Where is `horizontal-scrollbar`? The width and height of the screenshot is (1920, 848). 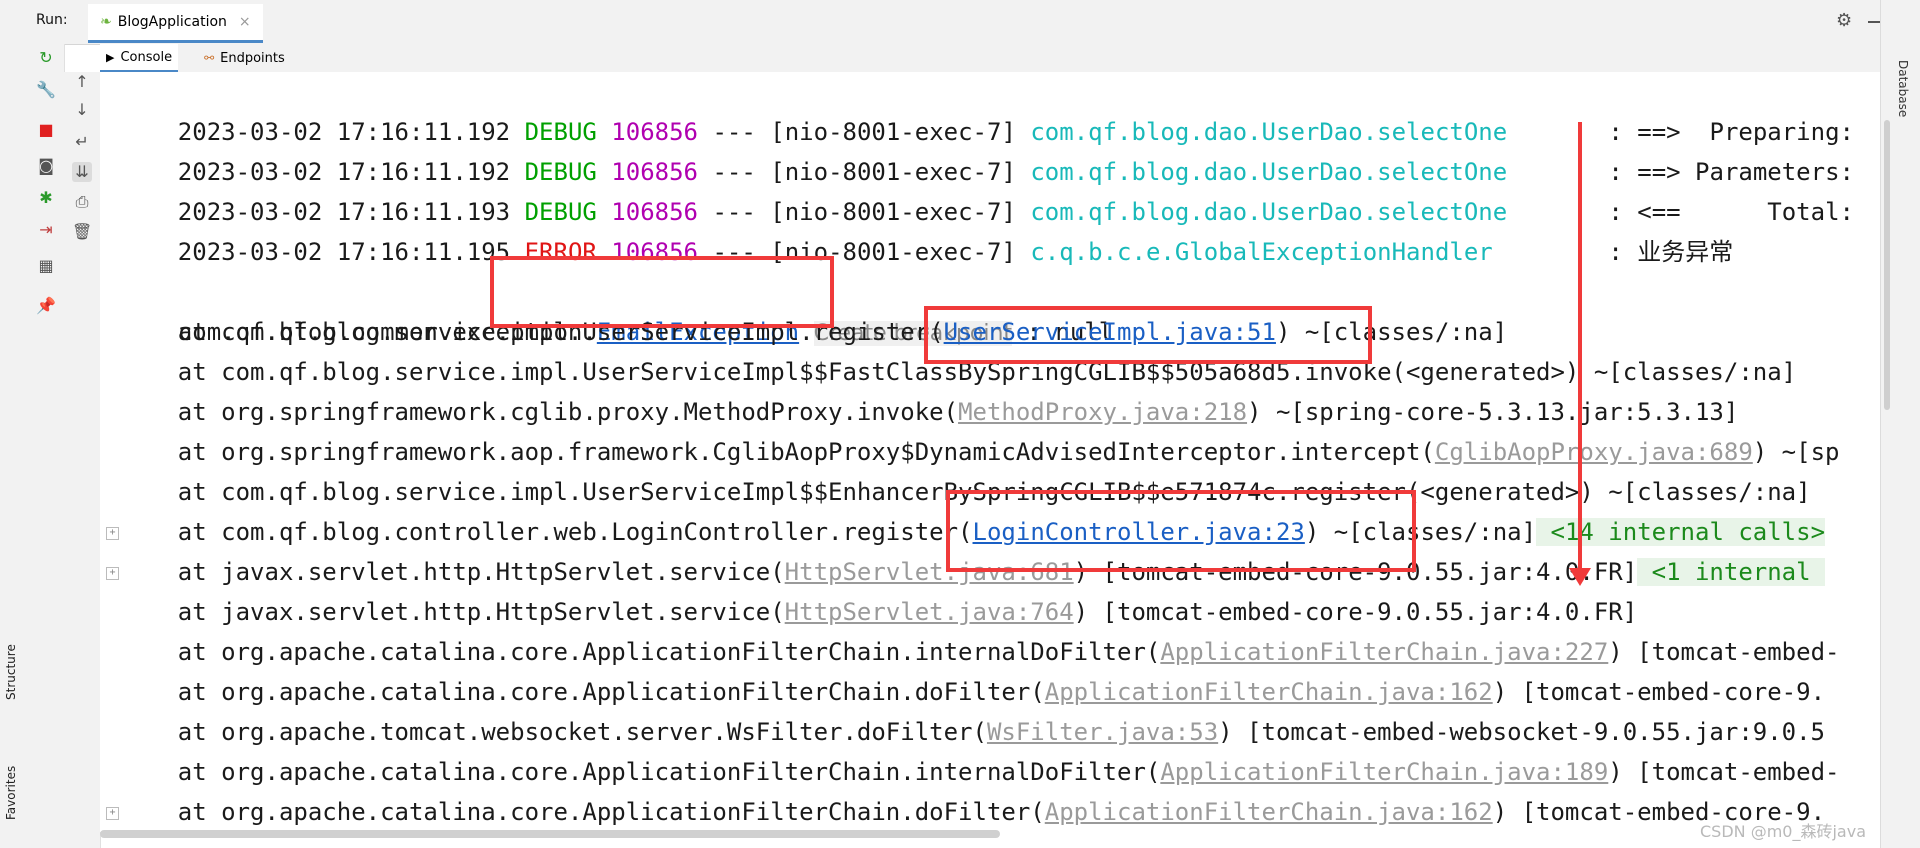
horizontal-scrollbar is located at coordinates (550, 834).